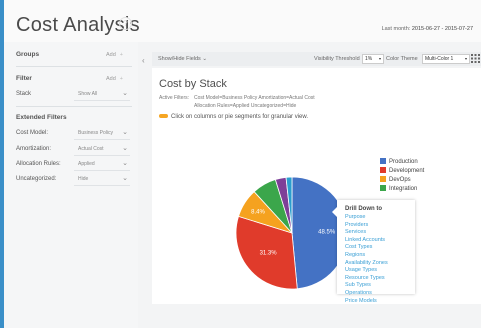 The width and height of the screenshot is (481, 328). I want to click on show-hide-fields-label: Show/Hide Fields, so click(179, 59).